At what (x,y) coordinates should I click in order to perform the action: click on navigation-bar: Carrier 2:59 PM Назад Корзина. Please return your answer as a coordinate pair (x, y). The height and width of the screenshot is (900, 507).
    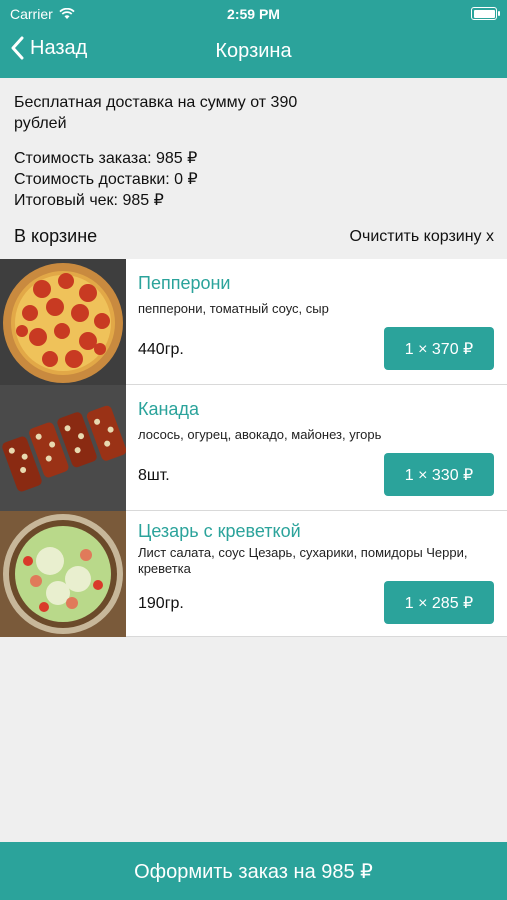
    Looking at the image, I should click on (253, 39).